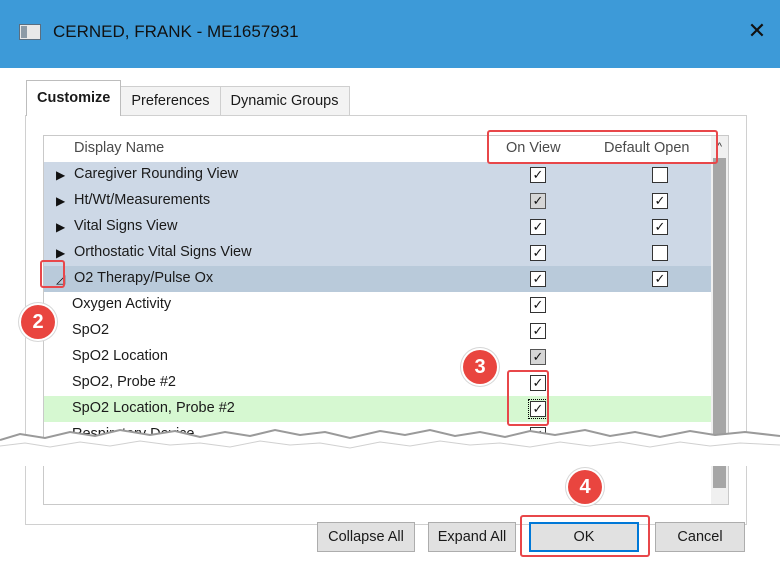 The width and height of the screenshot is (780, 565). Describe the element at coordinates (602, 147) in the screenshot. I see `callout-box-columns` at that location.